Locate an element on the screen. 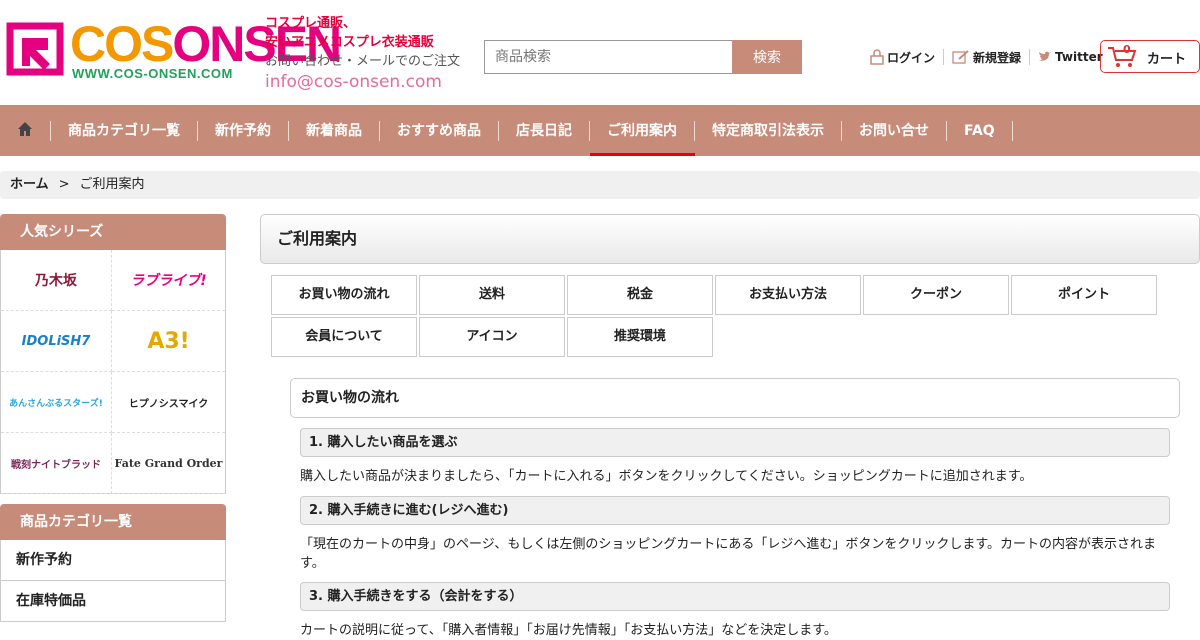  nav-item-label: おすすめ商品 is located at coordinates (439, 130).